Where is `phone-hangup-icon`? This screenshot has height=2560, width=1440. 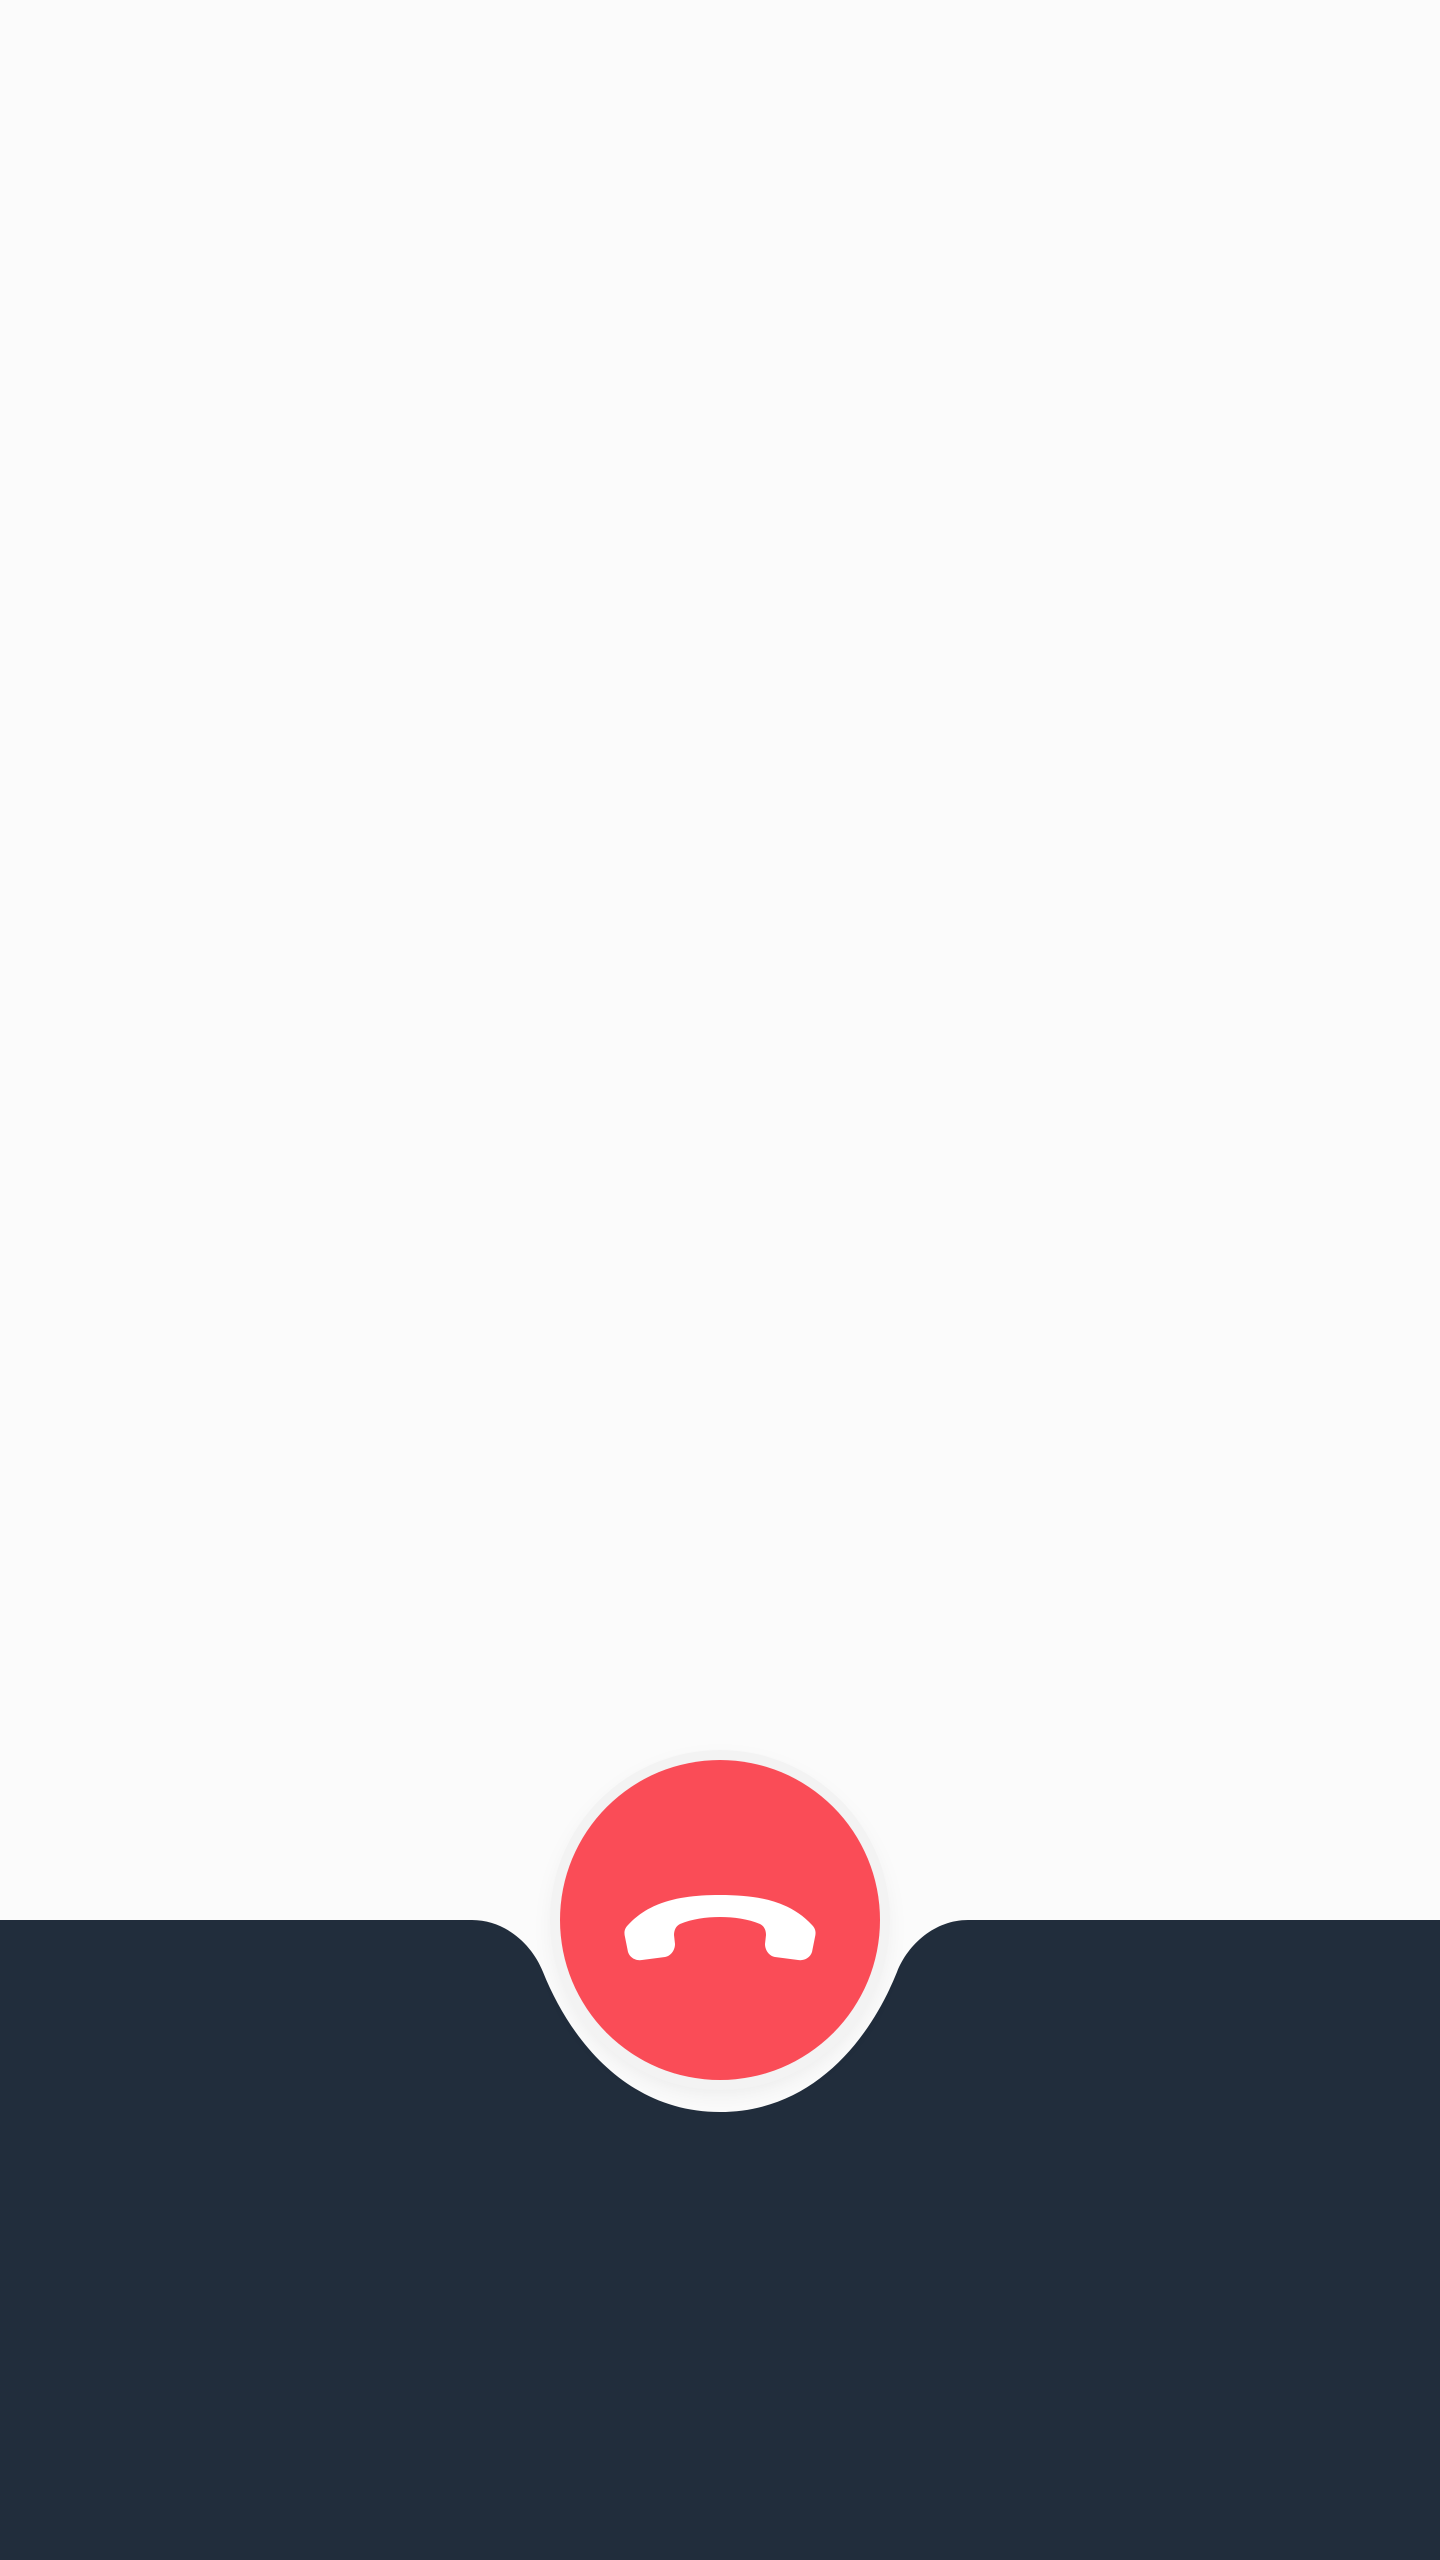
phone-hangup-icon is located at coordinates (720, 1928).